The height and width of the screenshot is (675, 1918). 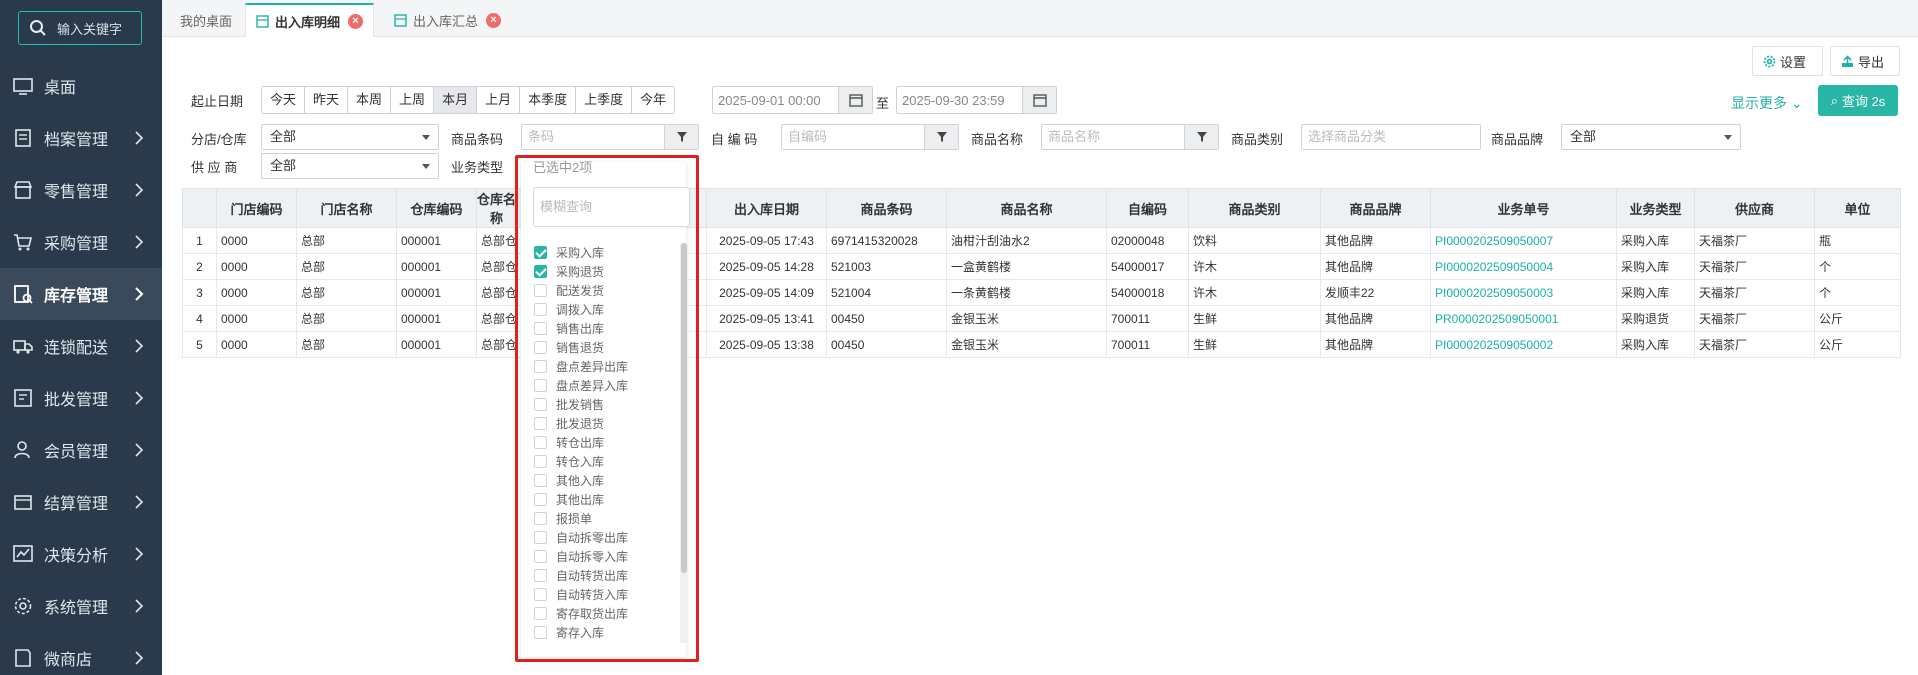 I want to click on preset-last-week: 上周, so click(x=413, y=100).